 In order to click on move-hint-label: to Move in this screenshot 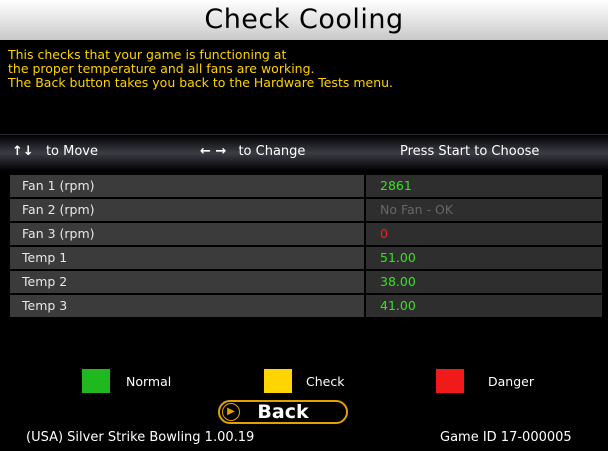, I will do `click(71, 151)`.